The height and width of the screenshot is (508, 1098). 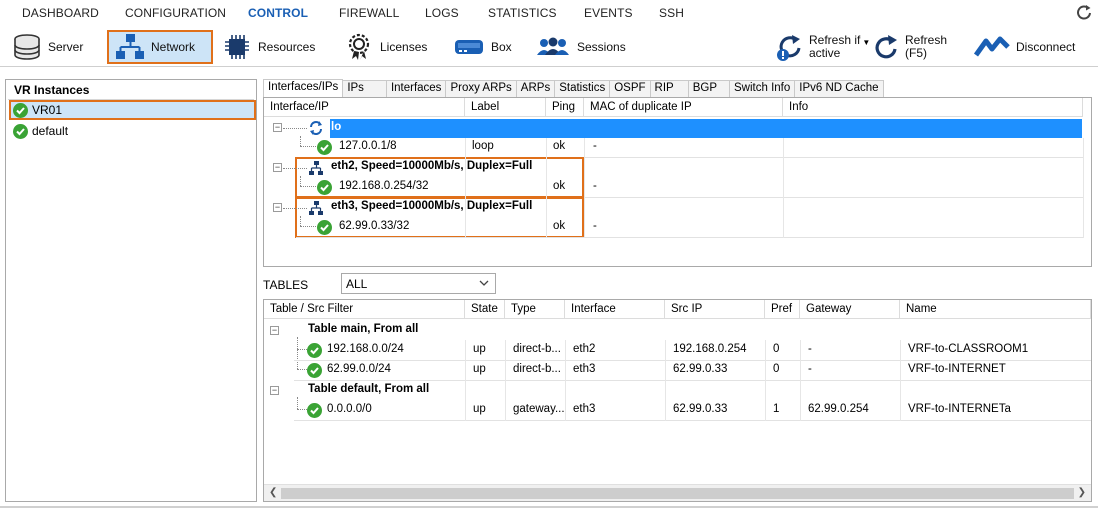 What do you see at coordinates (364, 107) in the screenshot?
I see `col-interface-ip: Interface/IP` at bounding box center [364, 107].